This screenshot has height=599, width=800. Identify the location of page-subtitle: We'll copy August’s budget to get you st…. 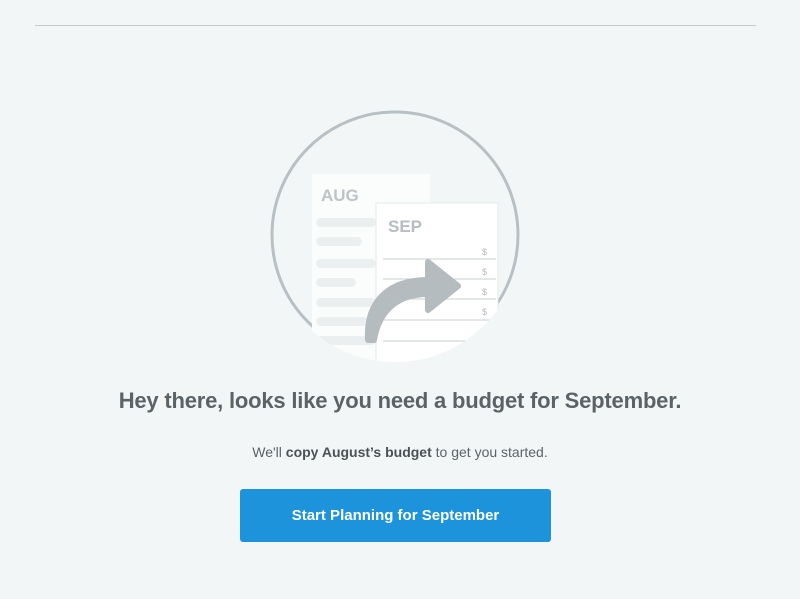
(400, 452).